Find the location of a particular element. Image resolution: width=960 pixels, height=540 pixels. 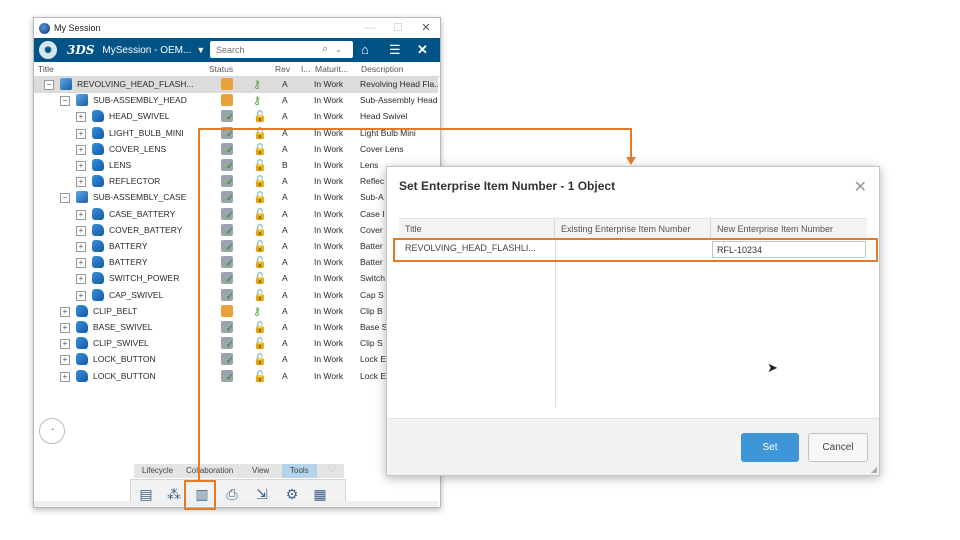

tree-row: + COVER_LENS 🔓 A In Work Cover Lens is located at coordinates (236, 150).